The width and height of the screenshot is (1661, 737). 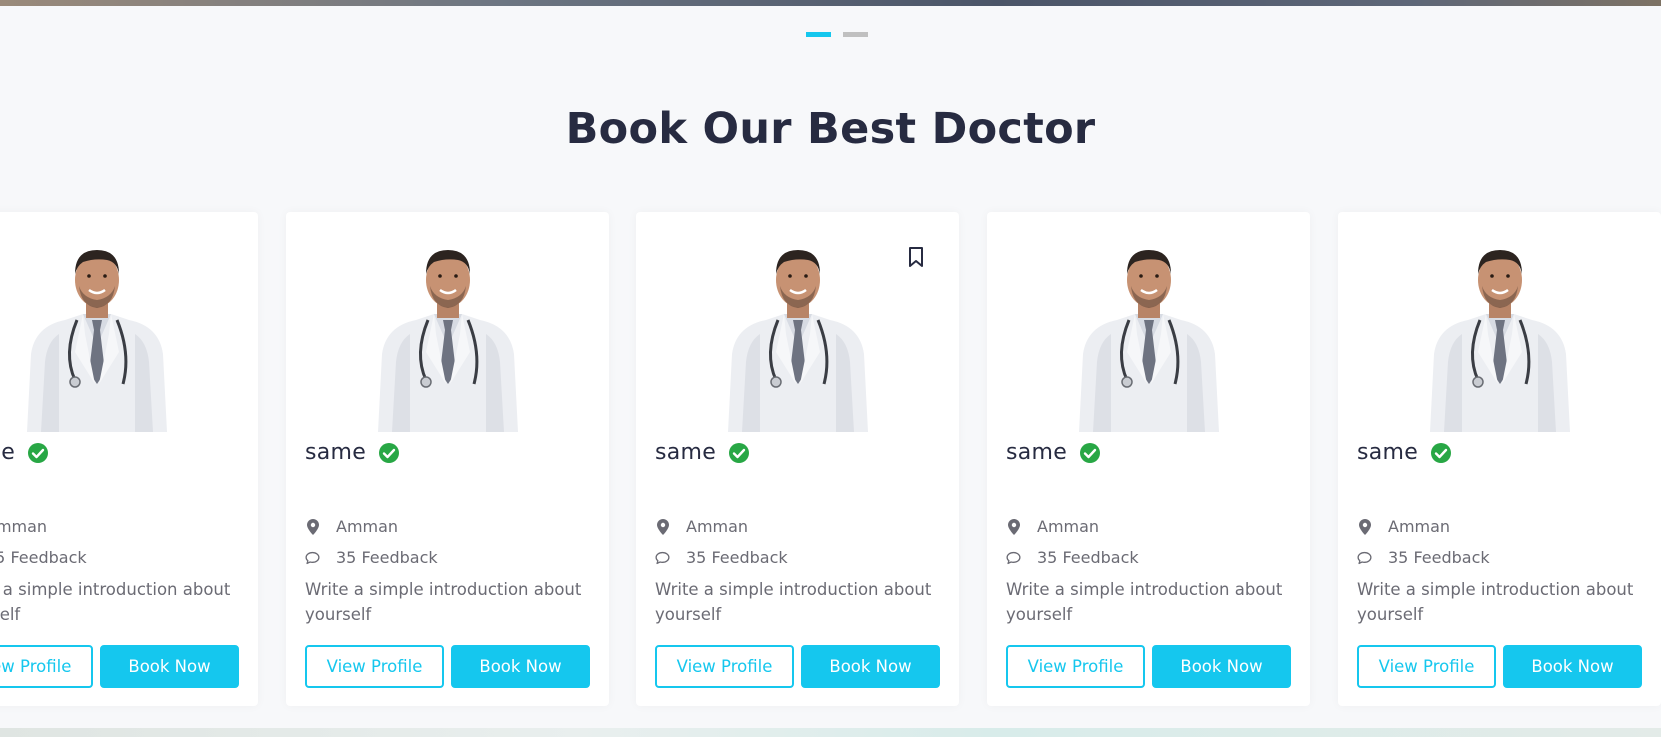 I want to click on bookmark-icon, so click(x=916, y=257).